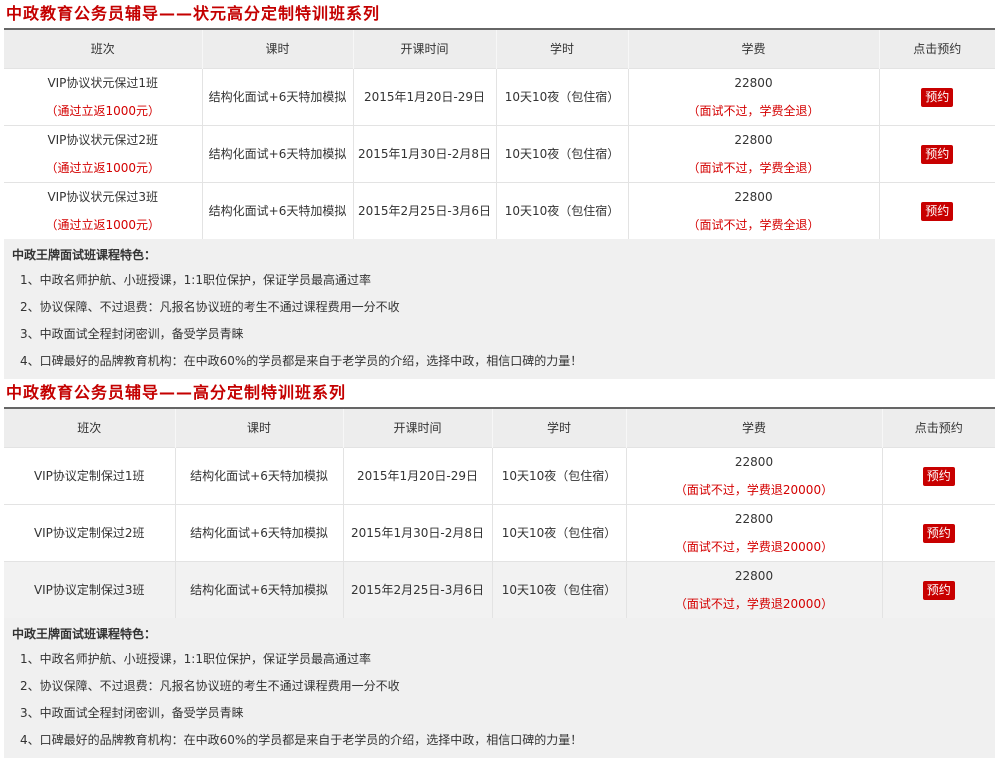 This screenshot has height=782, width=997. Describe the element at coordinates (103, 96) in the screenshot. I see `class-cell: VIP协议状元保过1班 （通过立返1000元）` at that location.